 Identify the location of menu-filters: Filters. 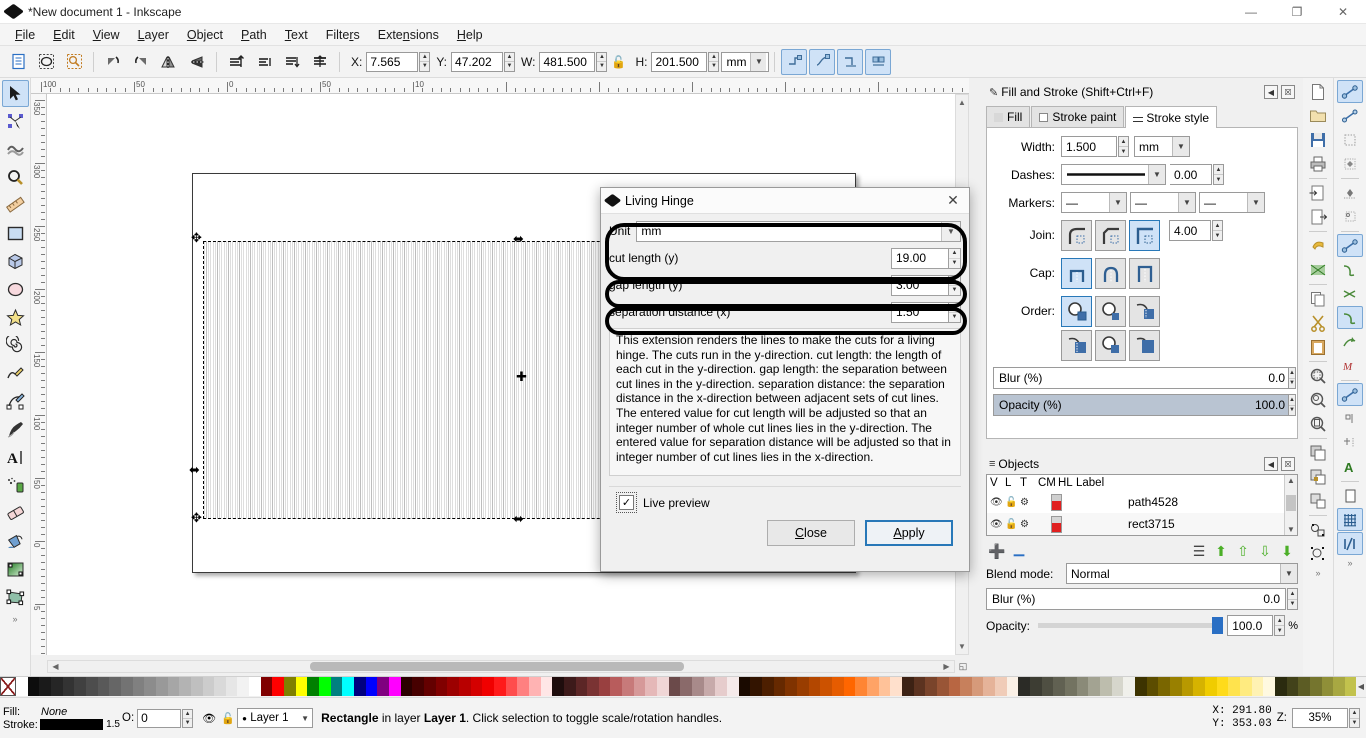
(343, 35).